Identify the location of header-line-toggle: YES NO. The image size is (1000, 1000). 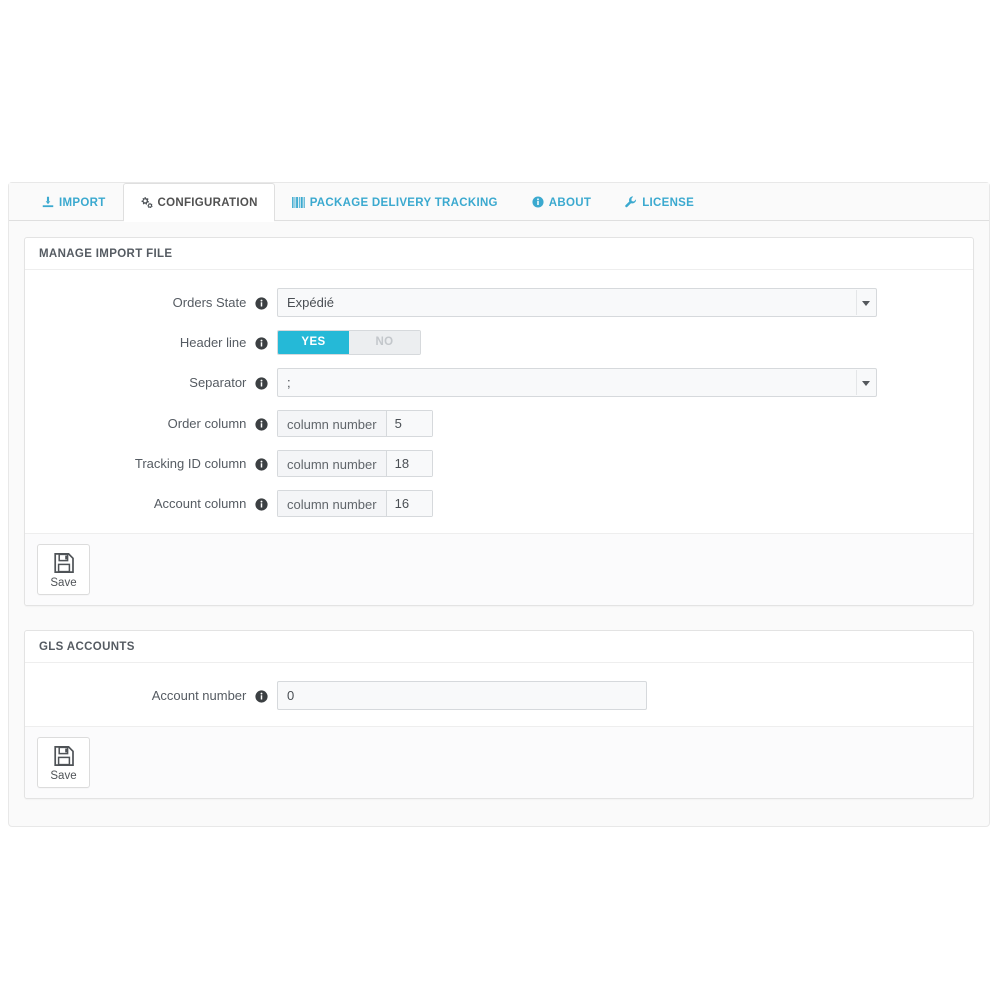
(349, 342).